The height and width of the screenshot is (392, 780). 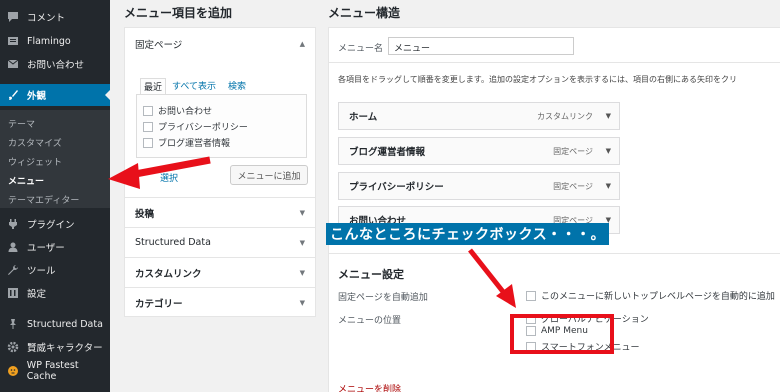 I want to click on annotation-label: こんなところにチェックボックス・・・。, so click(x=468, y=234).